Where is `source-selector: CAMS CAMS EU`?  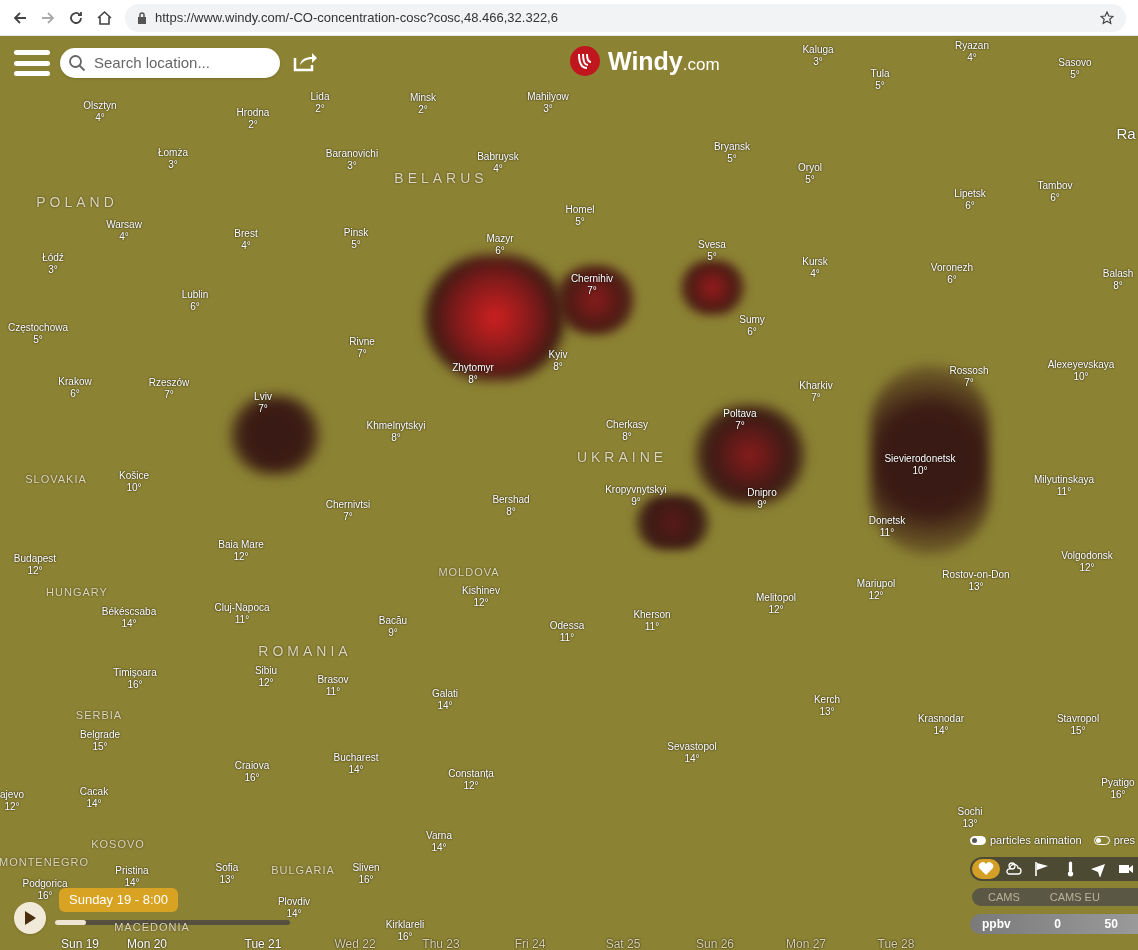
source-selector: CAMS CAMS EU is located at coordinates (1055, 897).